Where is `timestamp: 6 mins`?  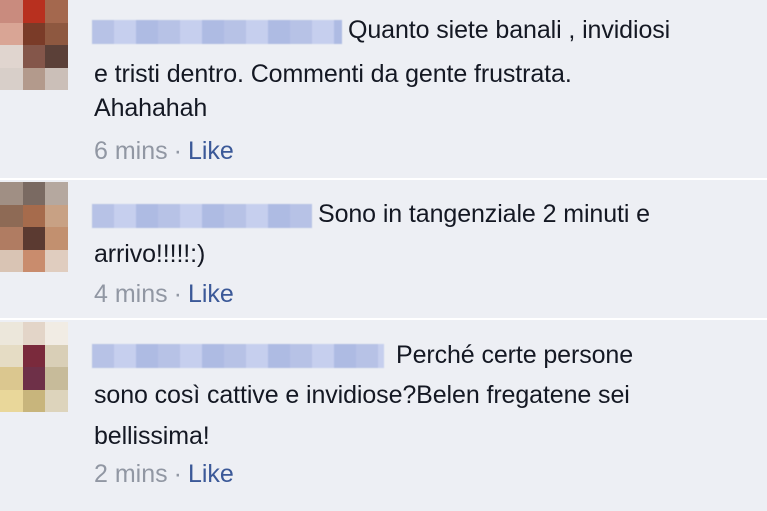
timestamp: 6 mins is located at coordinates (131, 151).